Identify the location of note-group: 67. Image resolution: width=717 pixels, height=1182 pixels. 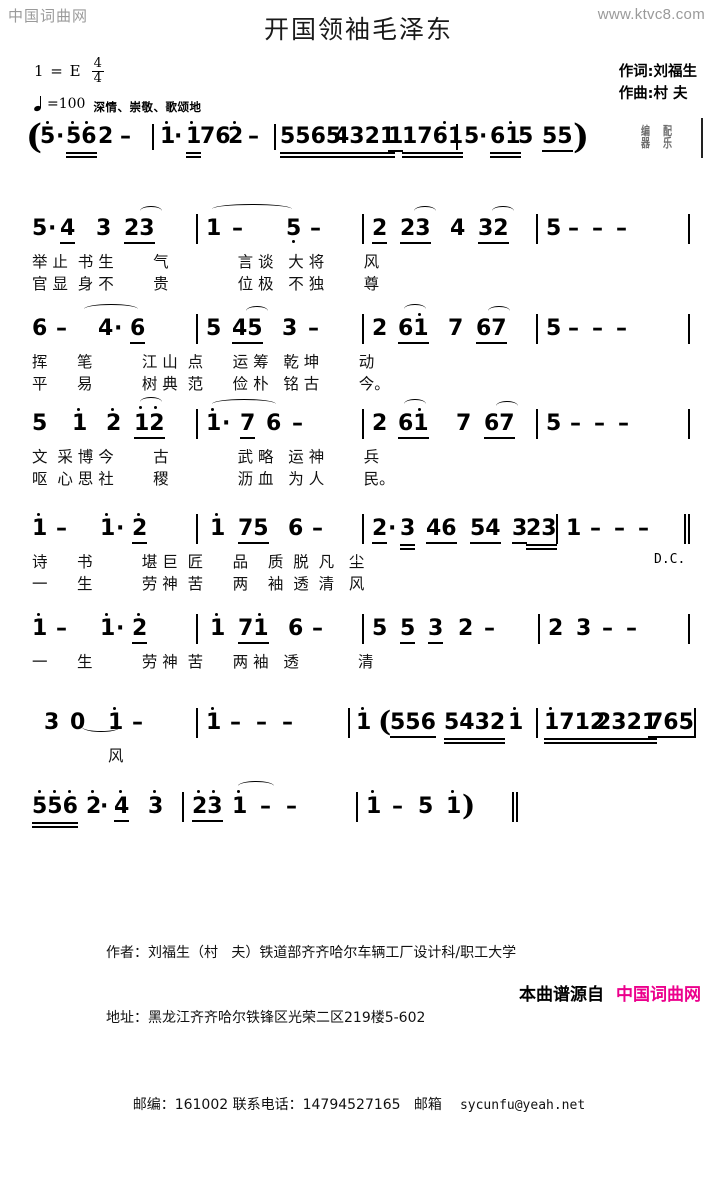
(491, 330).